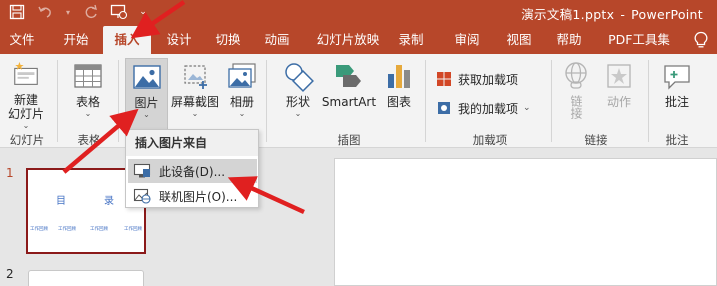 The height and width of the screenshot is (286, 717). Describe the element at coordinates (444, 79) in the screenshot. I see `store-icon` at that location.